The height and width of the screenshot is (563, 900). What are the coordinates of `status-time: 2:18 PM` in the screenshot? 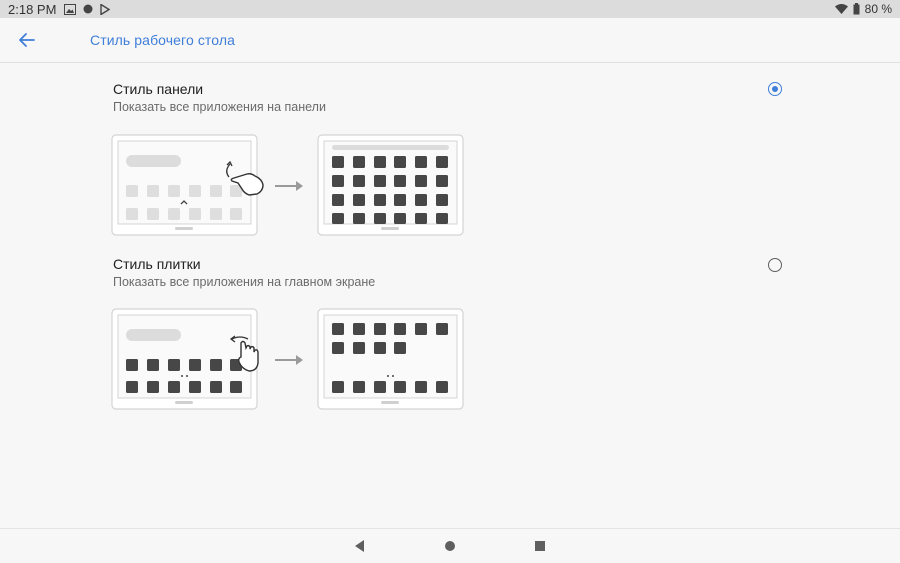 It's located at (32, 9).